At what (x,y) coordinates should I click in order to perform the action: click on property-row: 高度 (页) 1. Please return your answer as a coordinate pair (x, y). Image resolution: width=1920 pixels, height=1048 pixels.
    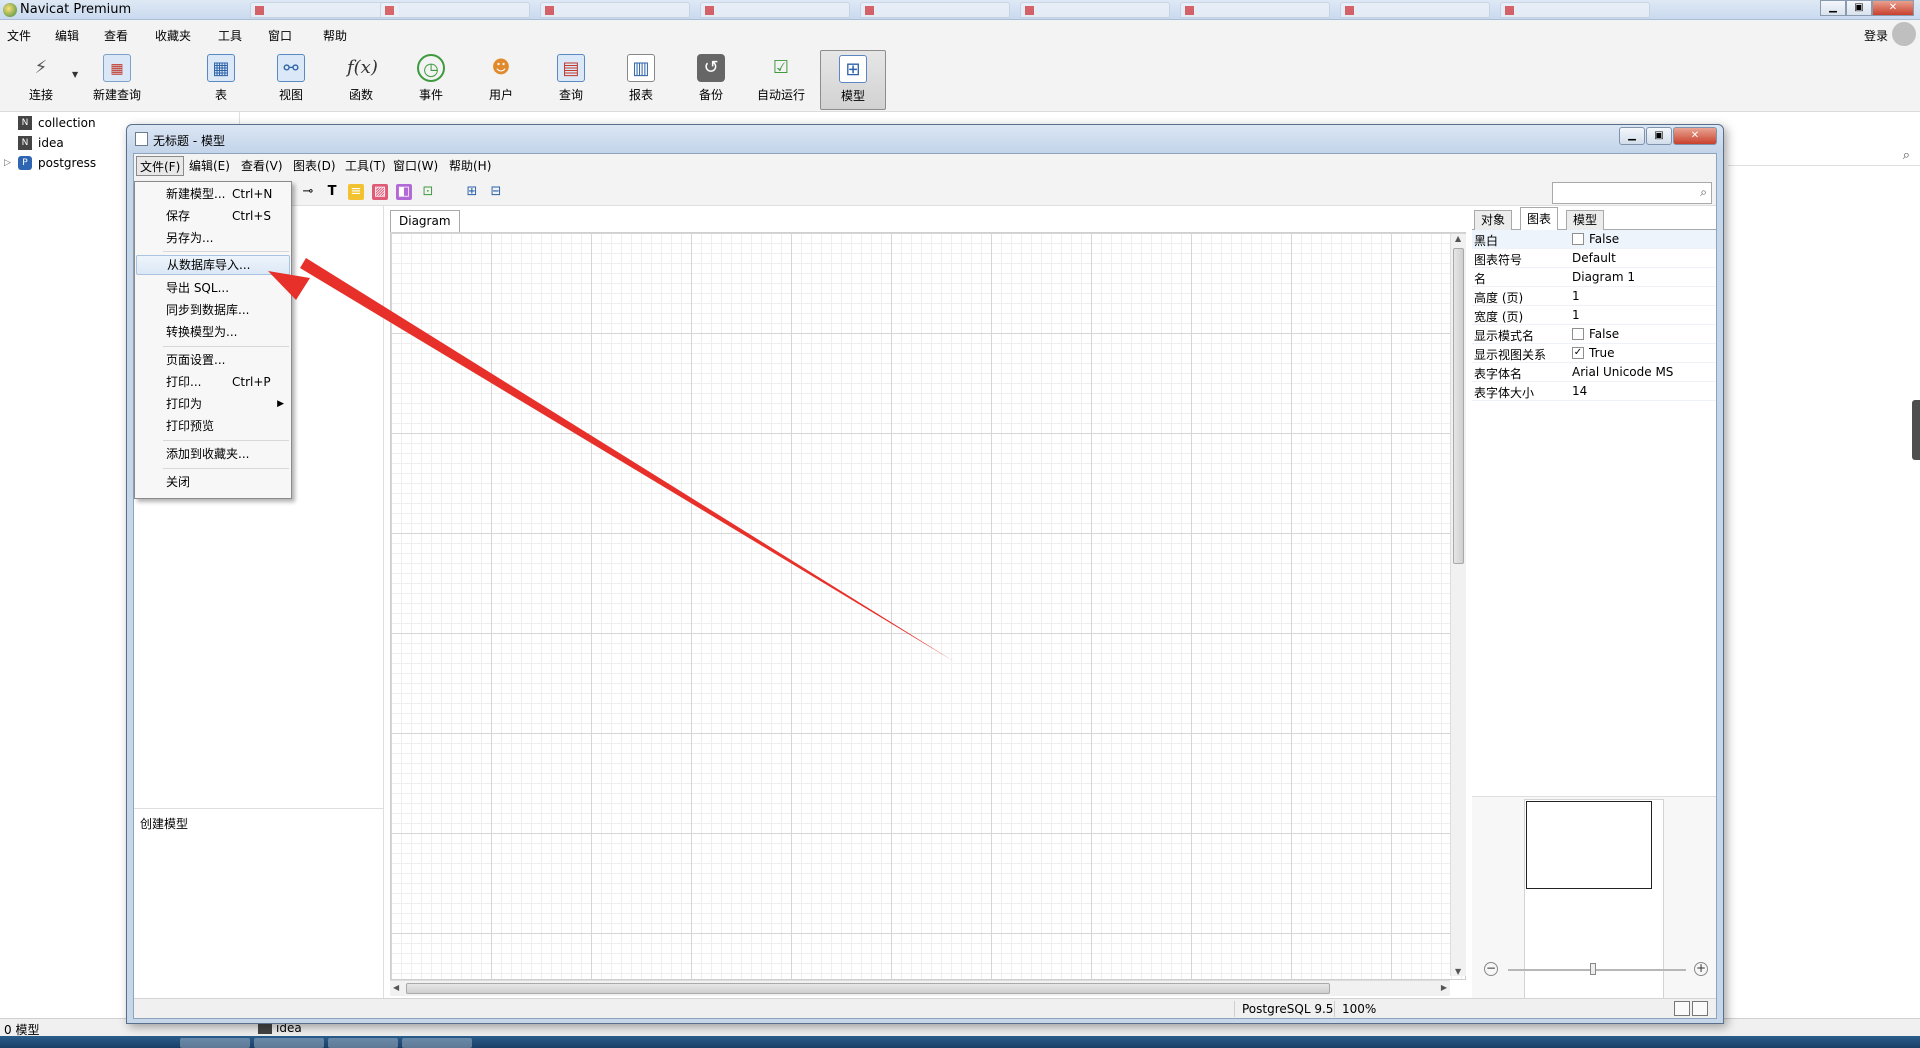
    Looking at the image, I should click on (1594, 296).